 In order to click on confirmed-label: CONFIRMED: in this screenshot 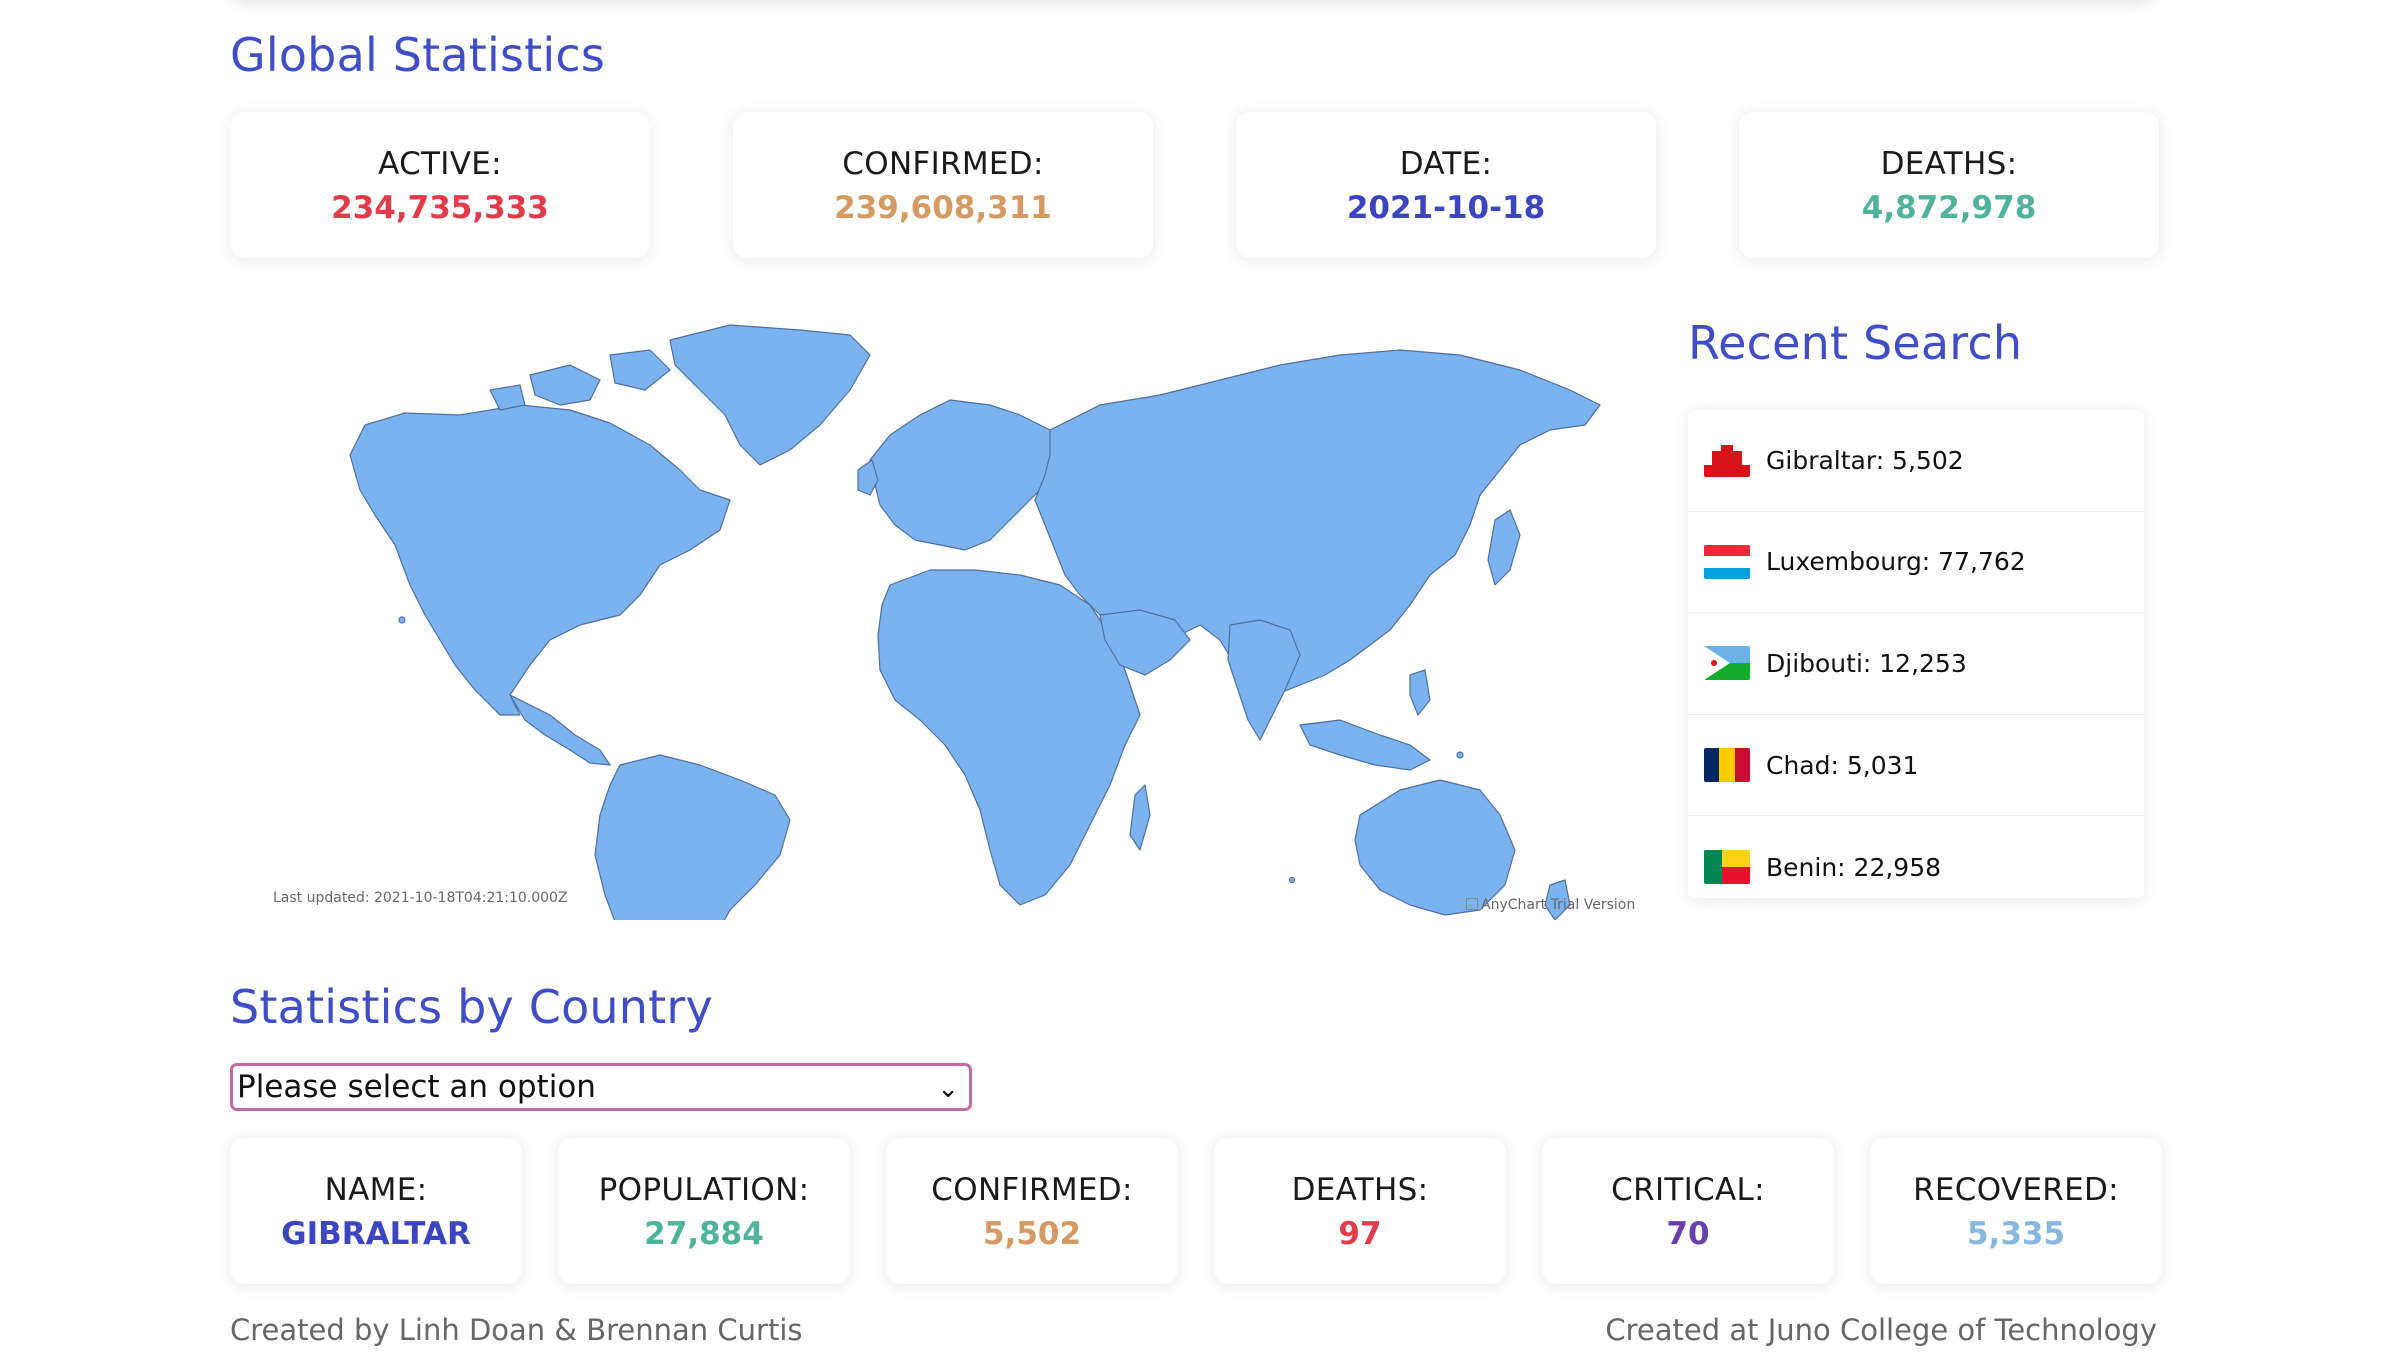, I will do `click(943, 164)`.